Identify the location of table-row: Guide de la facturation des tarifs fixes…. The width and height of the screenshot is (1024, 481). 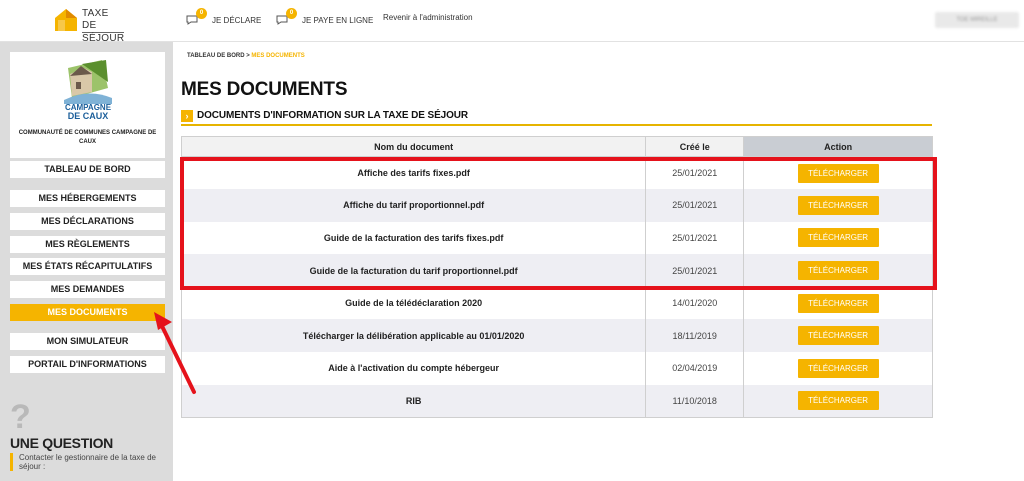
(557, 238).